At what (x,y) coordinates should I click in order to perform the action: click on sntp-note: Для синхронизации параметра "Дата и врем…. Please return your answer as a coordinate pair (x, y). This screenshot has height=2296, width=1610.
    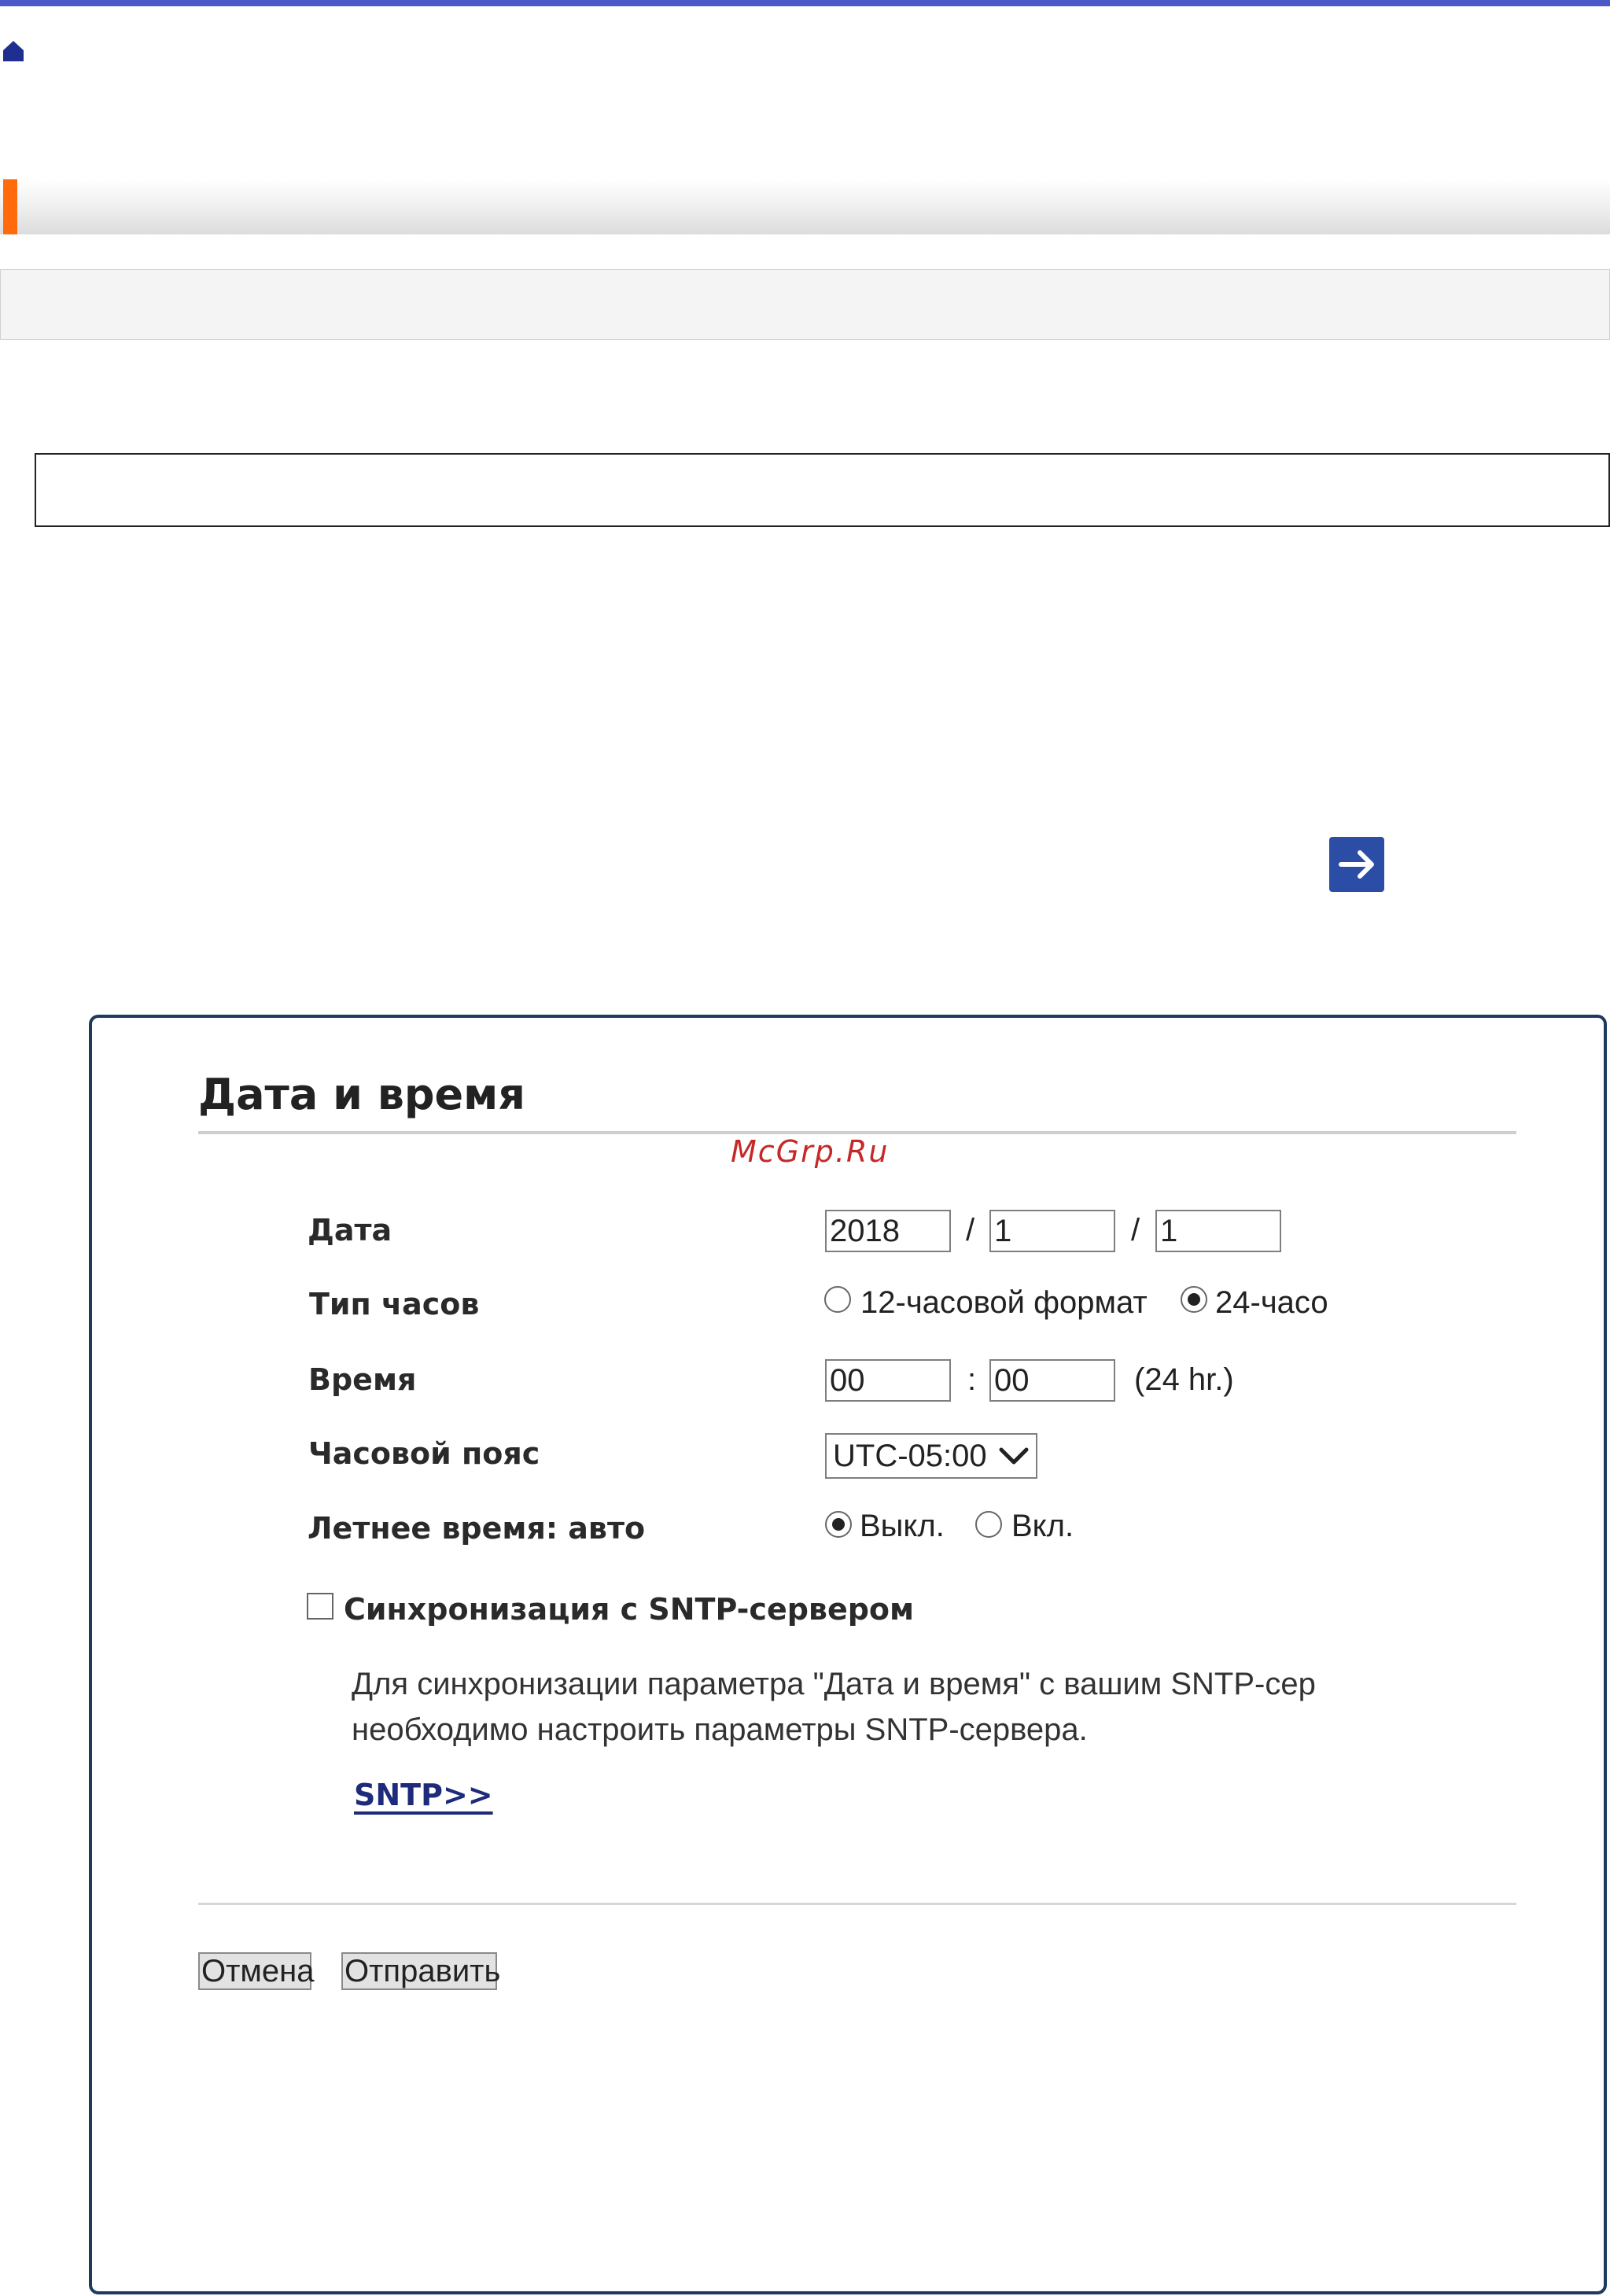
    Looking at the image, I should click on (886, 1706).